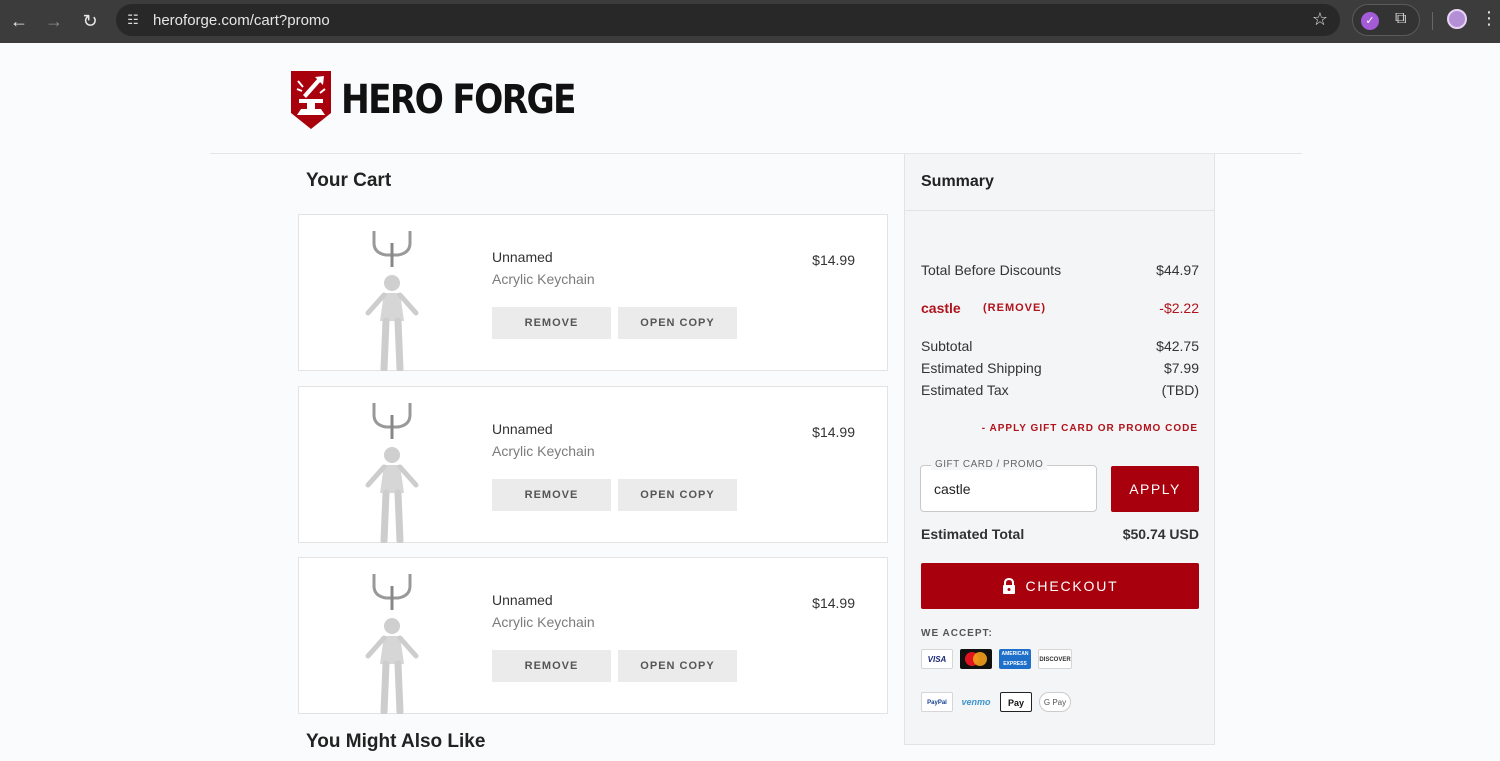 Image resolution: width=1500 pixels, height=761 pixels. Describe the element at coordinates (937, 702) in the screenshot. I see `paypal-icon: PayPal` at that location.